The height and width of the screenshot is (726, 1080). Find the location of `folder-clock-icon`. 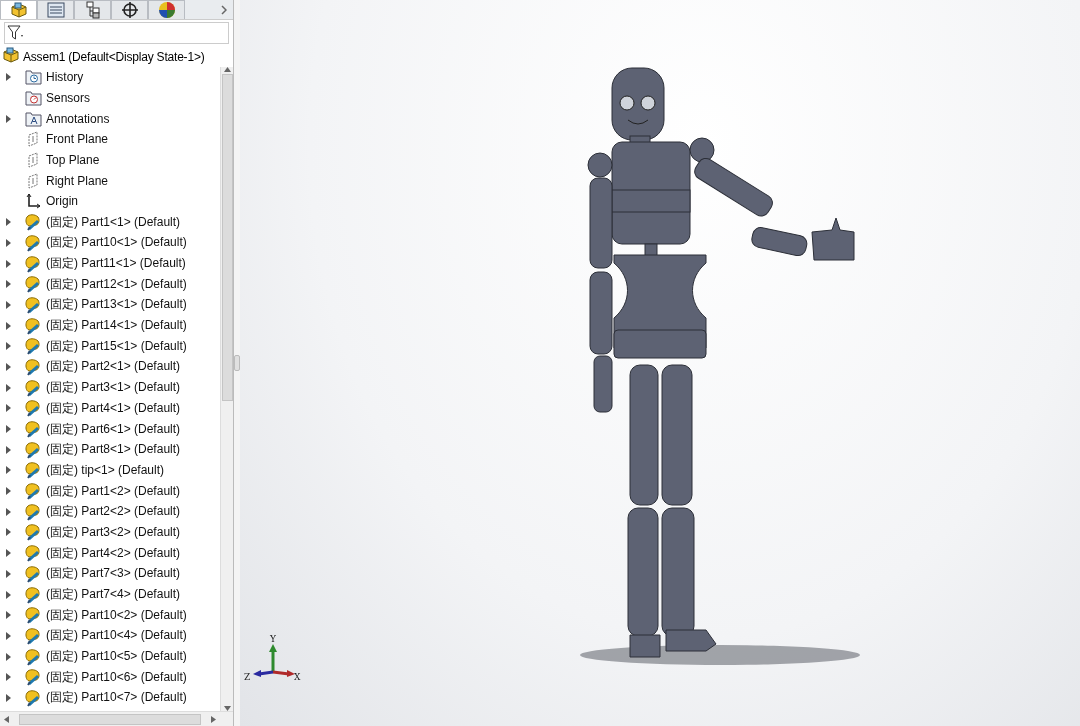

folder-clock-icon is located at coordinates (33, 77).